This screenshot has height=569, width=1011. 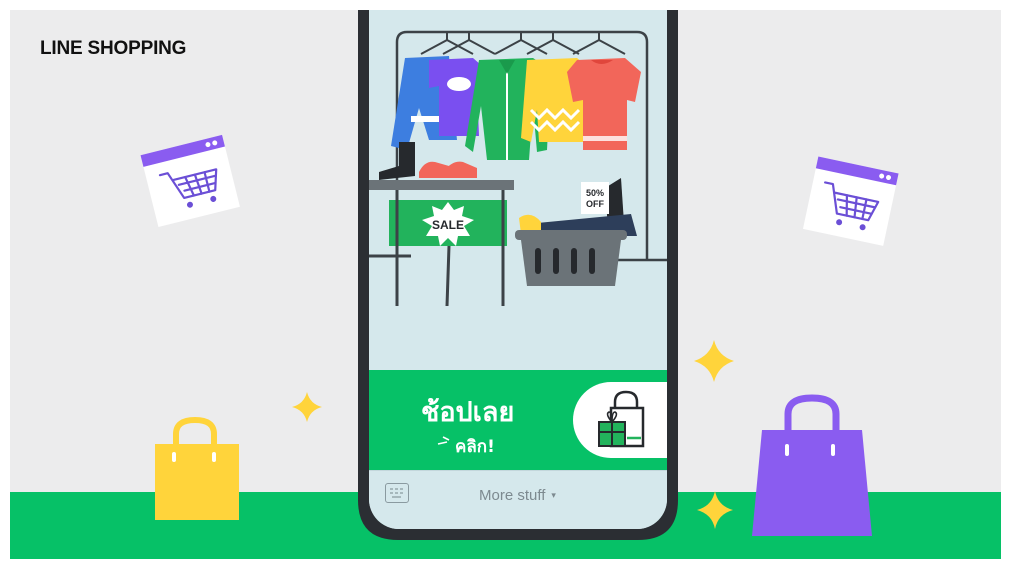 I want to click on sale-label: SALE, so click(x=448, y=225).